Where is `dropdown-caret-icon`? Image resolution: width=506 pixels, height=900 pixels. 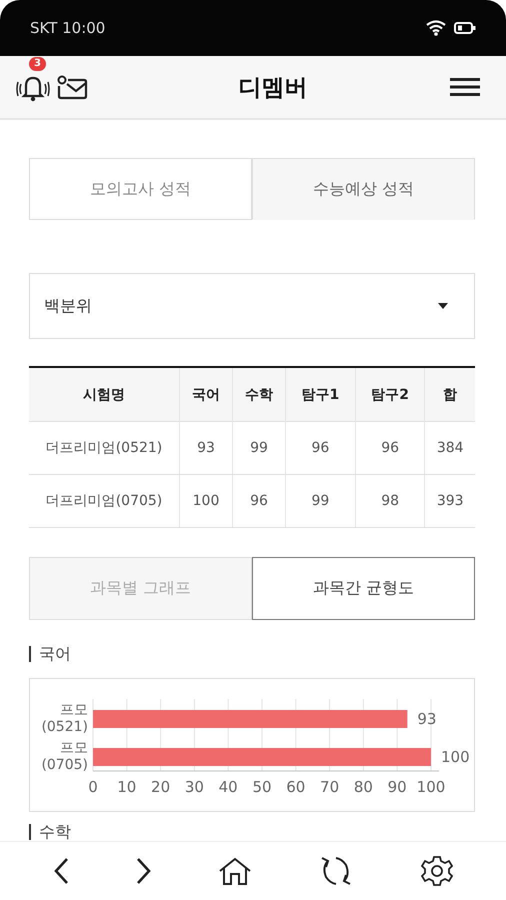 dropdown-caret-icon is located at coordinates (443, 306).